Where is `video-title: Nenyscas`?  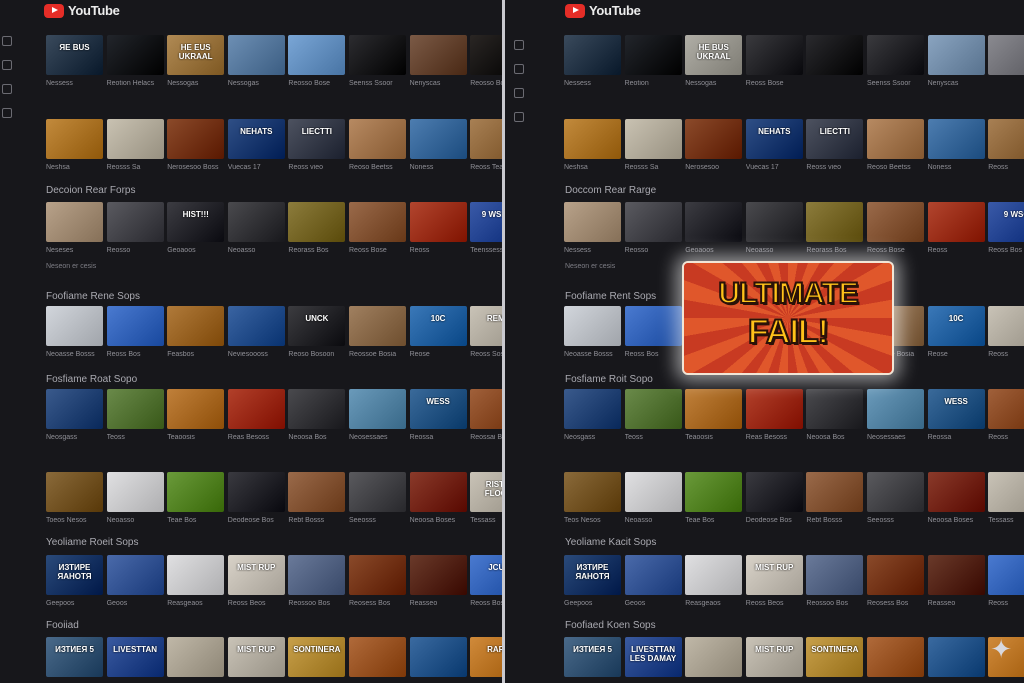
video-title: Nenyscas is located at coordinates (438, 83).